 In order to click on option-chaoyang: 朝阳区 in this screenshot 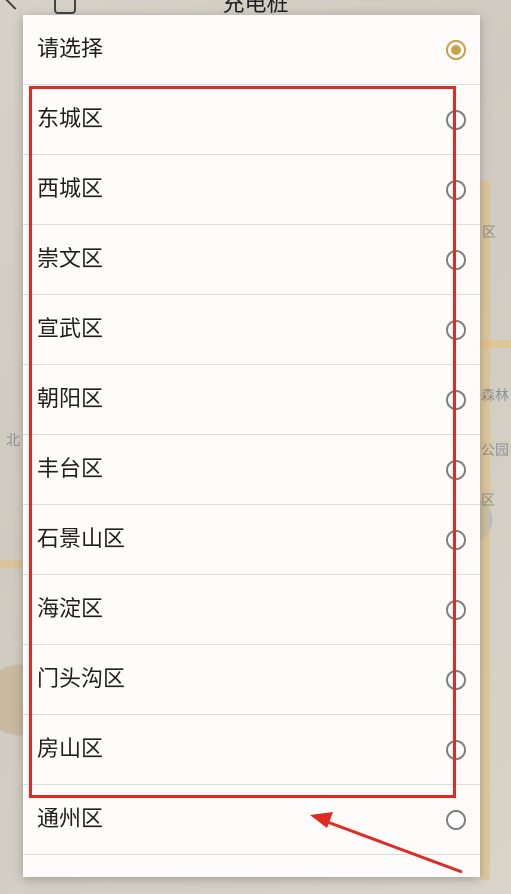, I will do `click(251, 400)`.